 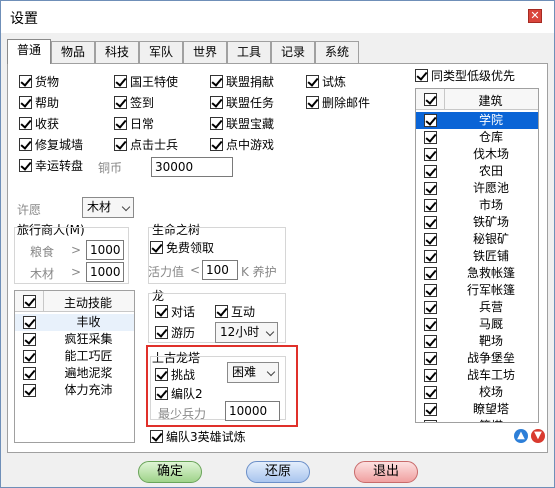 I want to click on buildings-select-all-checkbox, so click(x=430, y=99).